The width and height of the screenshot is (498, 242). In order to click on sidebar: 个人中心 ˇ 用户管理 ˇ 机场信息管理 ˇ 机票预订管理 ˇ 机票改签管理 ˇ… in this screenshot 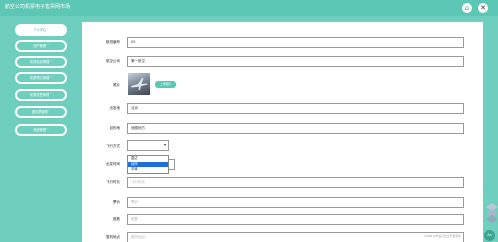, I will do `click(36, 129)`.